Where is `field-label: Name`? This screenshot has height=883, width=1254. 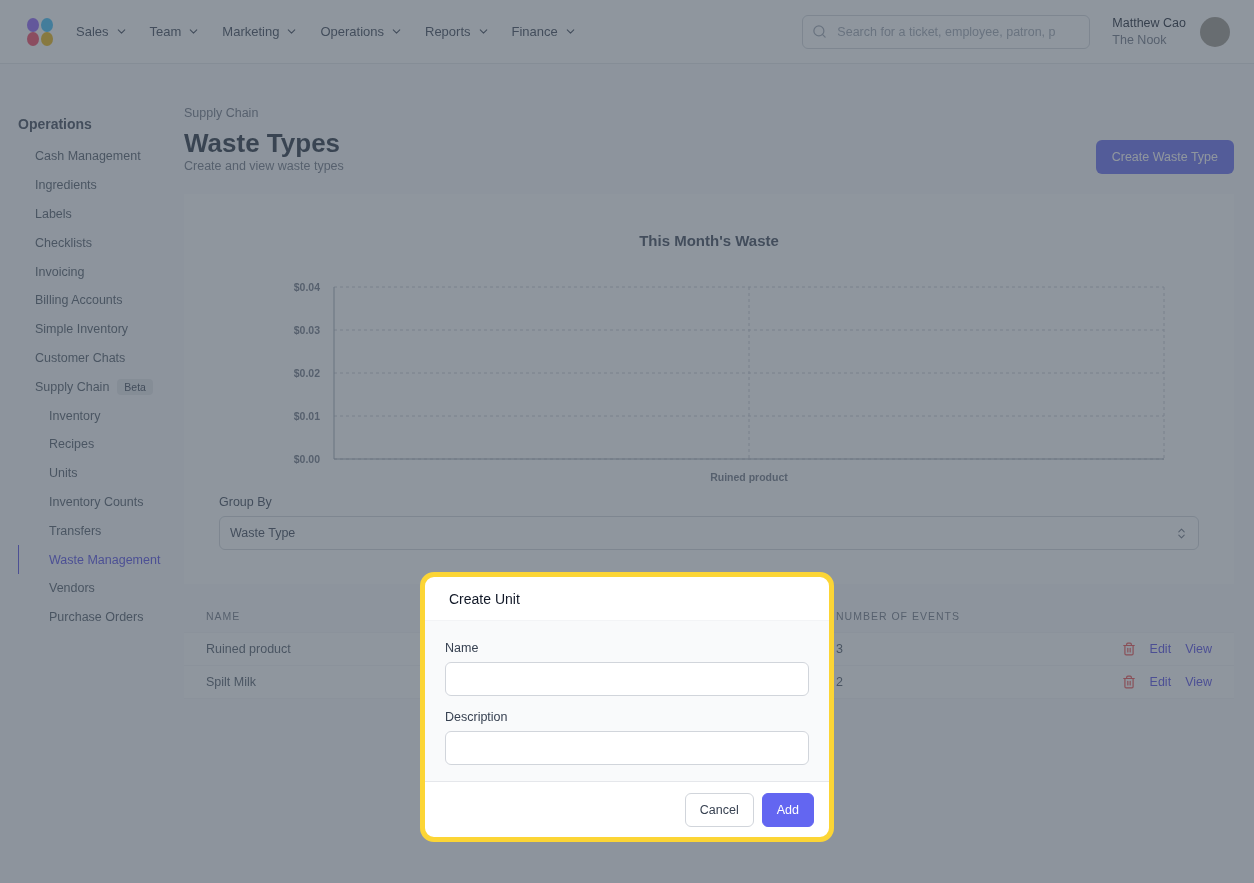 field-label: Name is located at coordinates (462, 648).